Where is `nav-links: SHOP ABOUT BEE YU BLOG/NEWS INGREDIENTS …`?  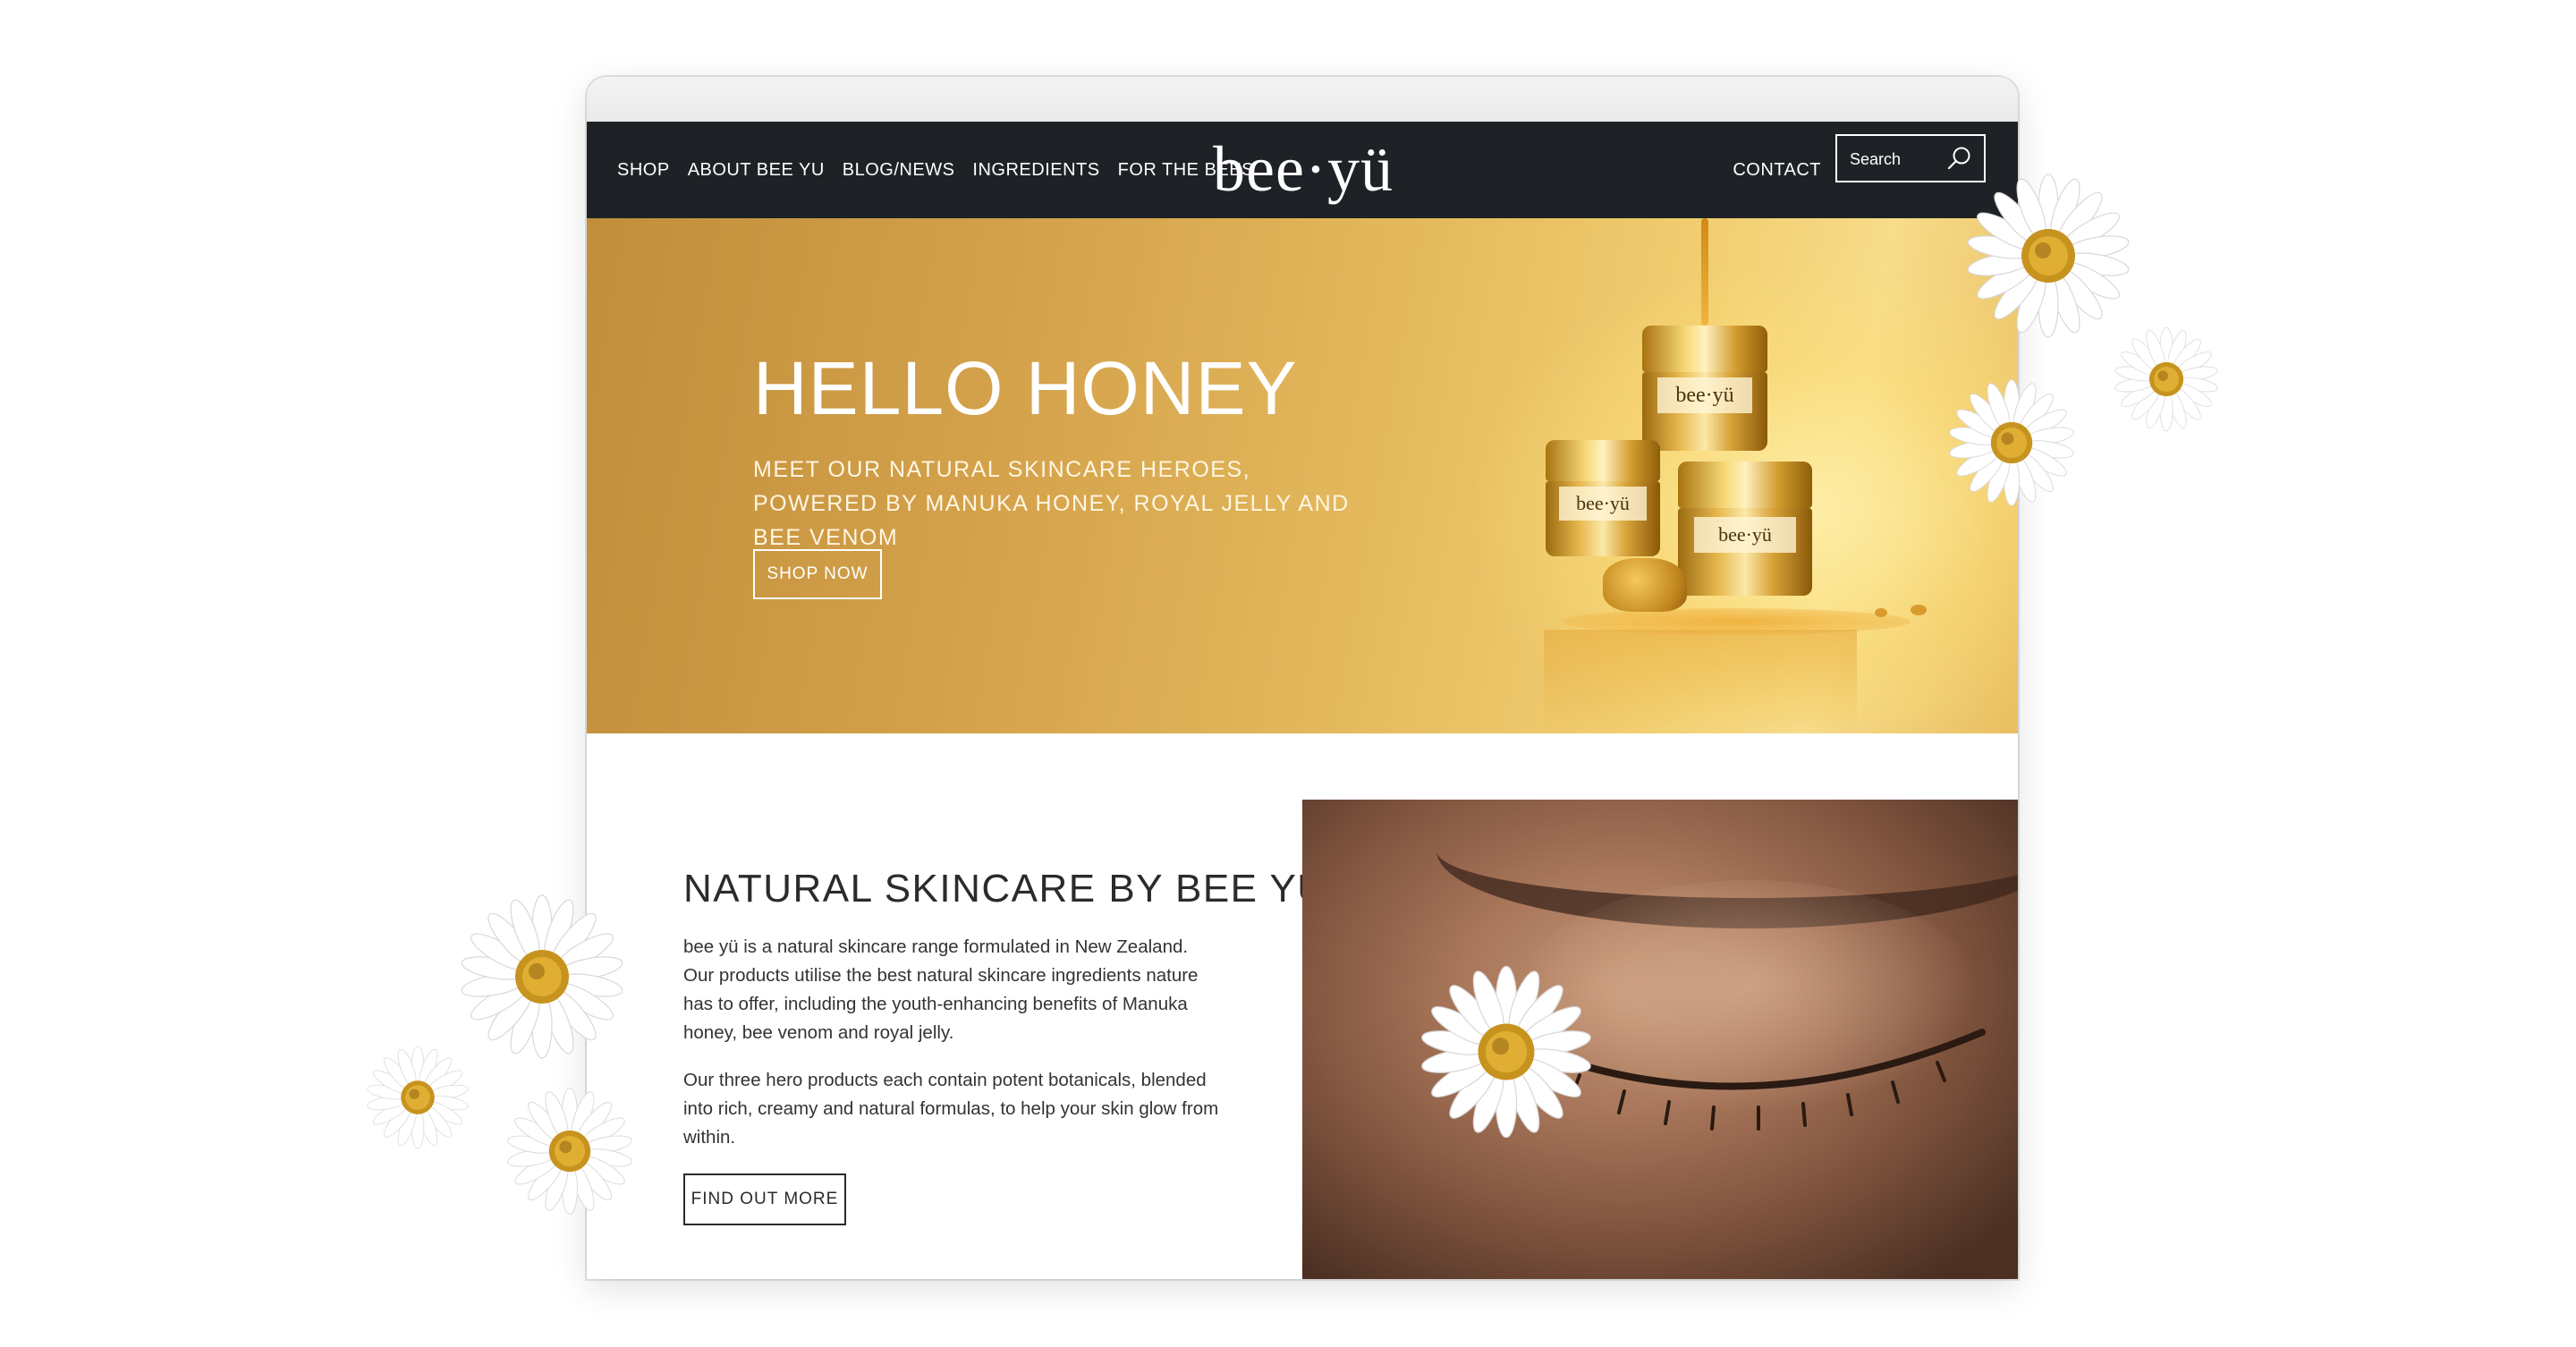
nav-links: SHOP ABOUT BEE YU BLOG/NEWS INGREDIENTS … is located at coordinates (944, 170).